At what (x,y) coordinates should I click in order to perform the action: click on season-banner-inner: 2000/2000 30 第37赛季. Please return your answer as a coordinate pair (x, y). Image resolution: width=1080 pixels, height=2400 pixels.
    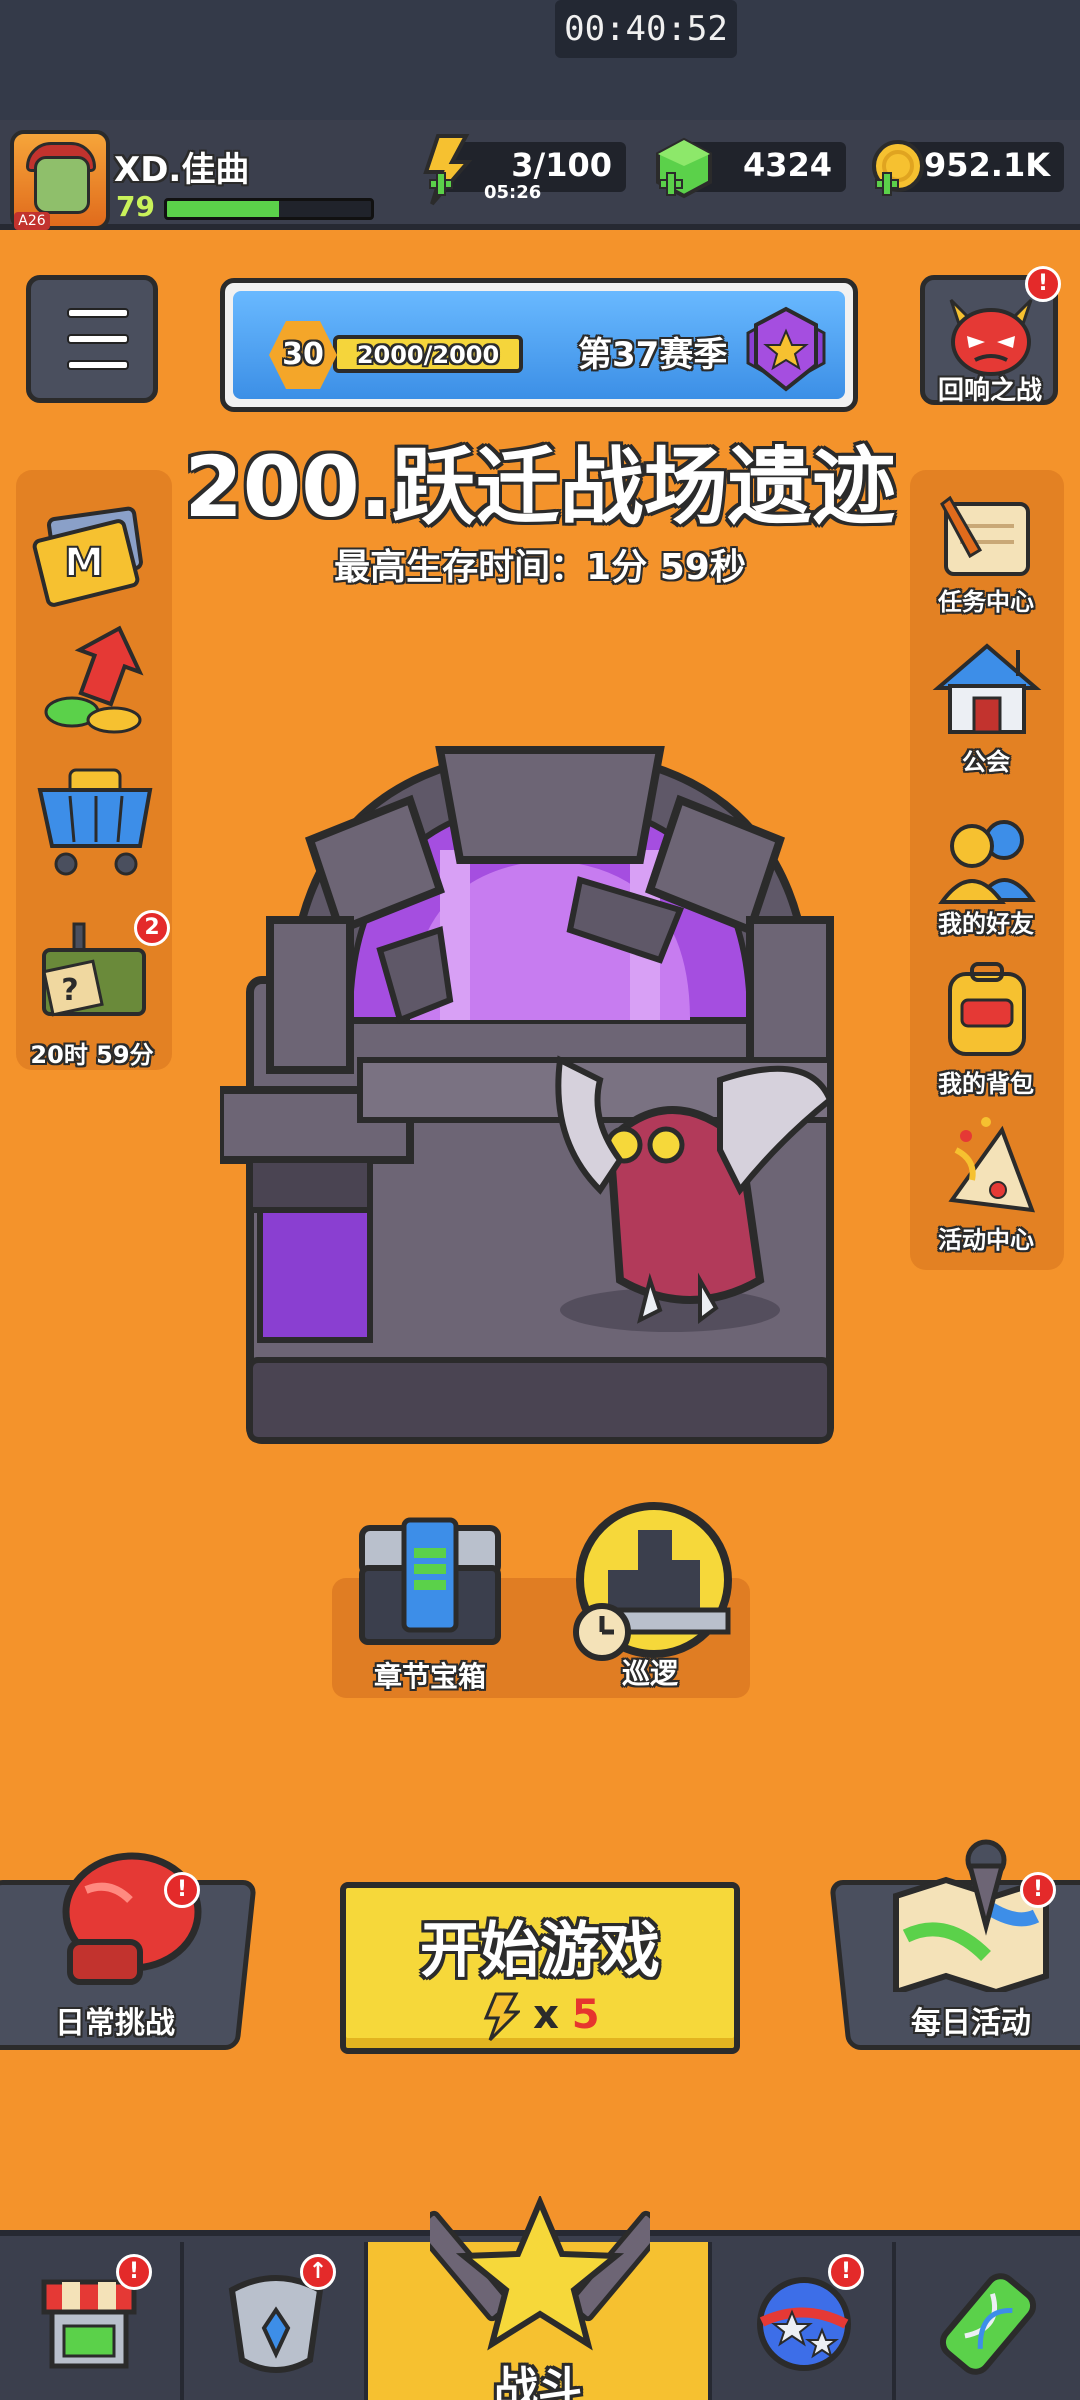
    Looking at the image, I should click on (539, 345).